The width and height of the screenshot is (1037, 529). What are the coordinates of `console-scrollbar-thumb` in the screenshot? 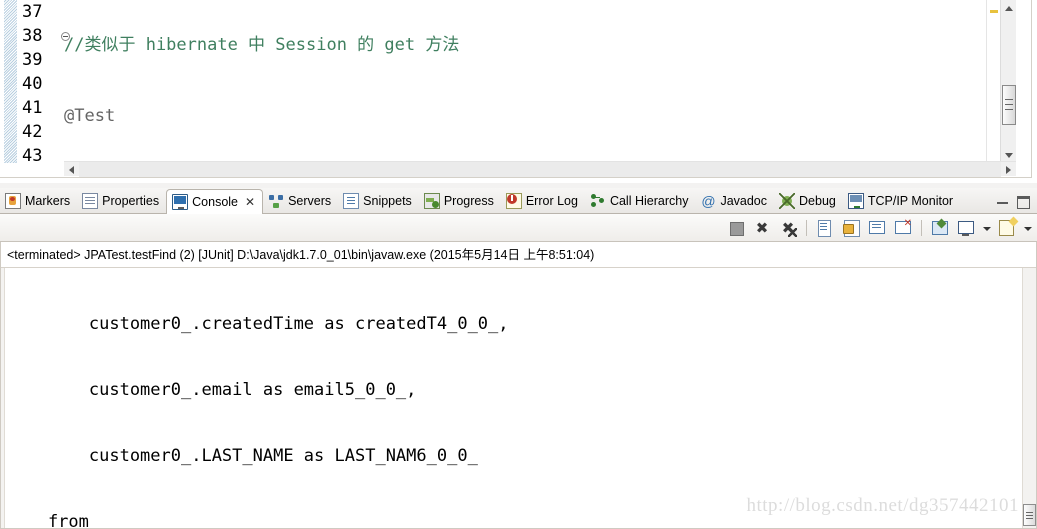 It's located at (1029, 515).